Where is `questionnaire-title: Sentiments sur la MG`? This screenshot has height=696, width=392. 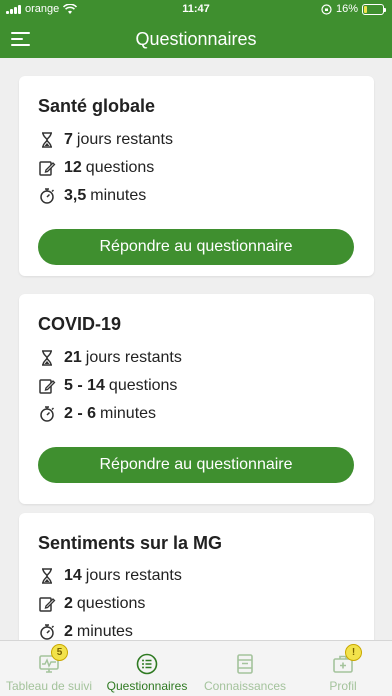 questionnaire-title: Sentiments sur la MG is located at coordinates (130, 543).